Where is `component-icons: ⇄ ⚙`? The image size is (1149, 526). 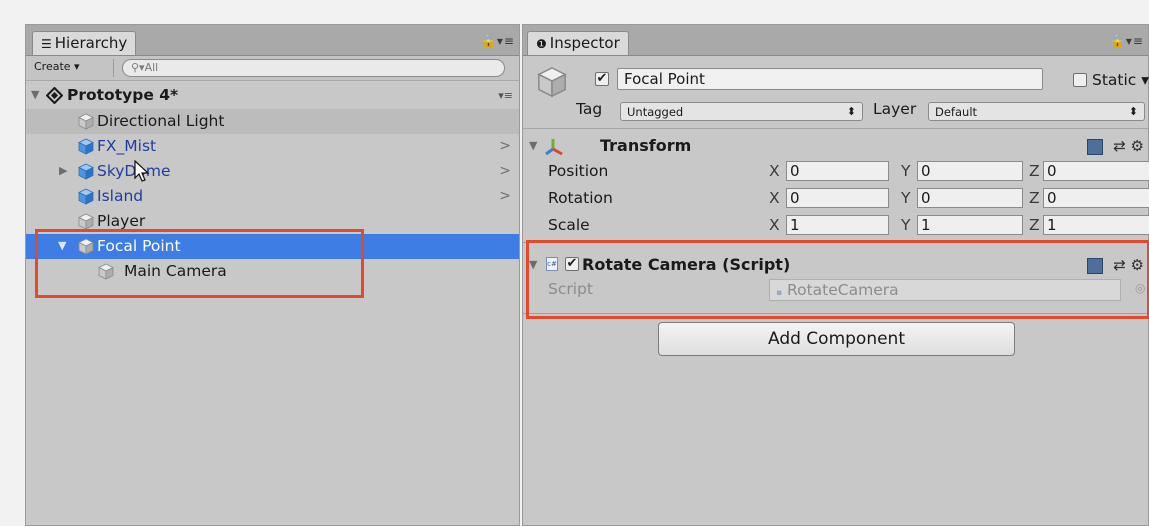 component-icons: ⇄ ⚙ is located at coordinates (1115, 146).